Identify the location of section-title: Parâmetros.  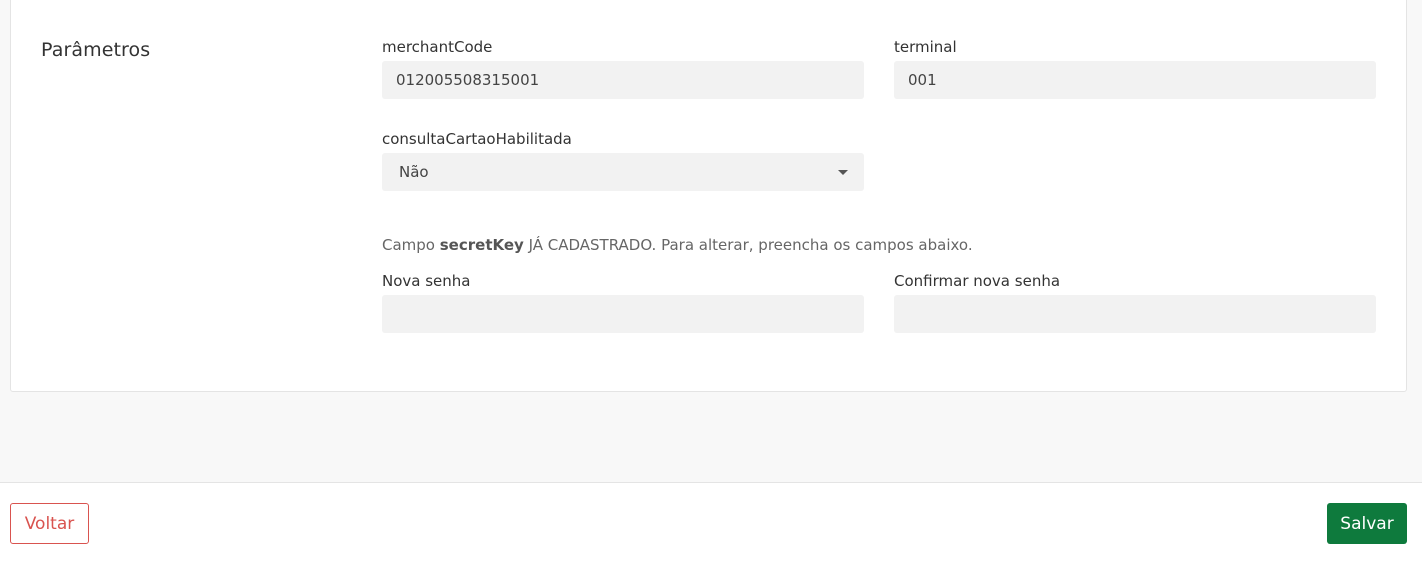
(96, 50).